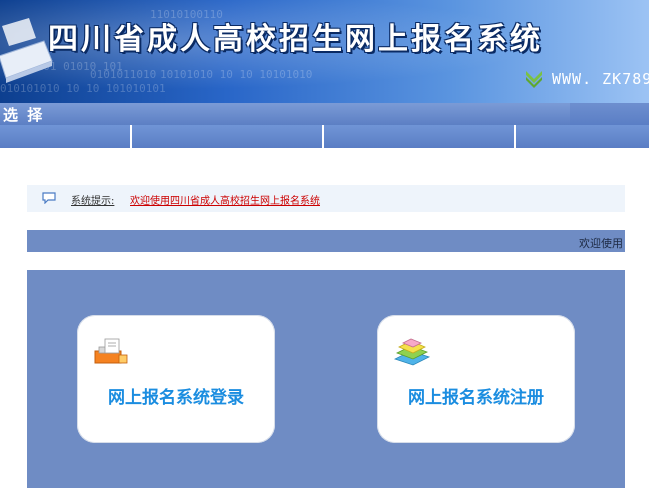  Describe the element at coordinates (26, 50) in the screenshot. I see `book-decoration-icon` at that location.